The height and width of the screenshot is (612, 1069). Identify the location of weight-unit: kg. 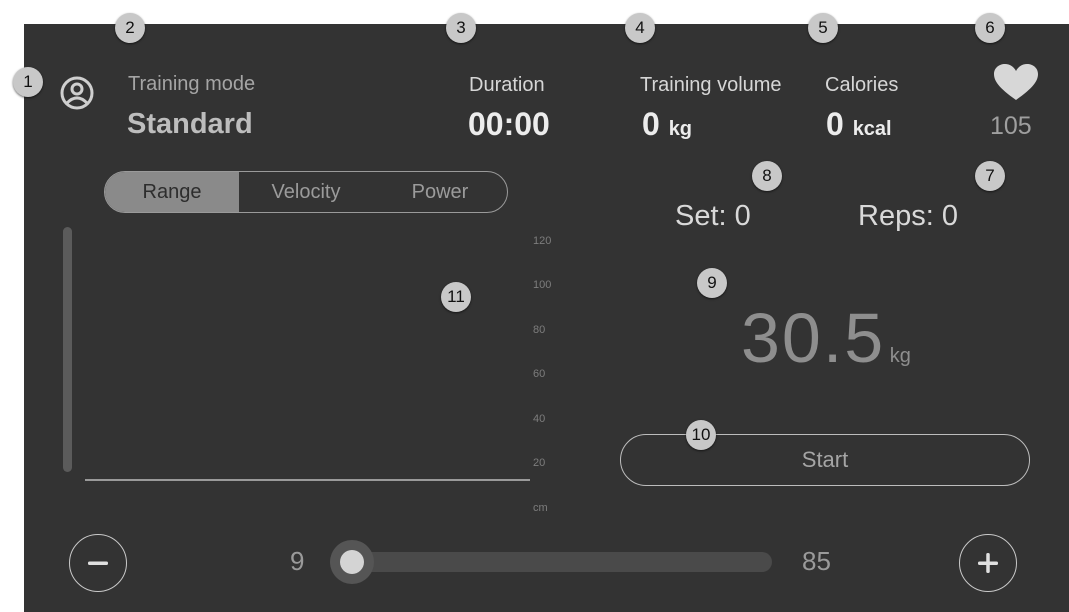
(900, 356).